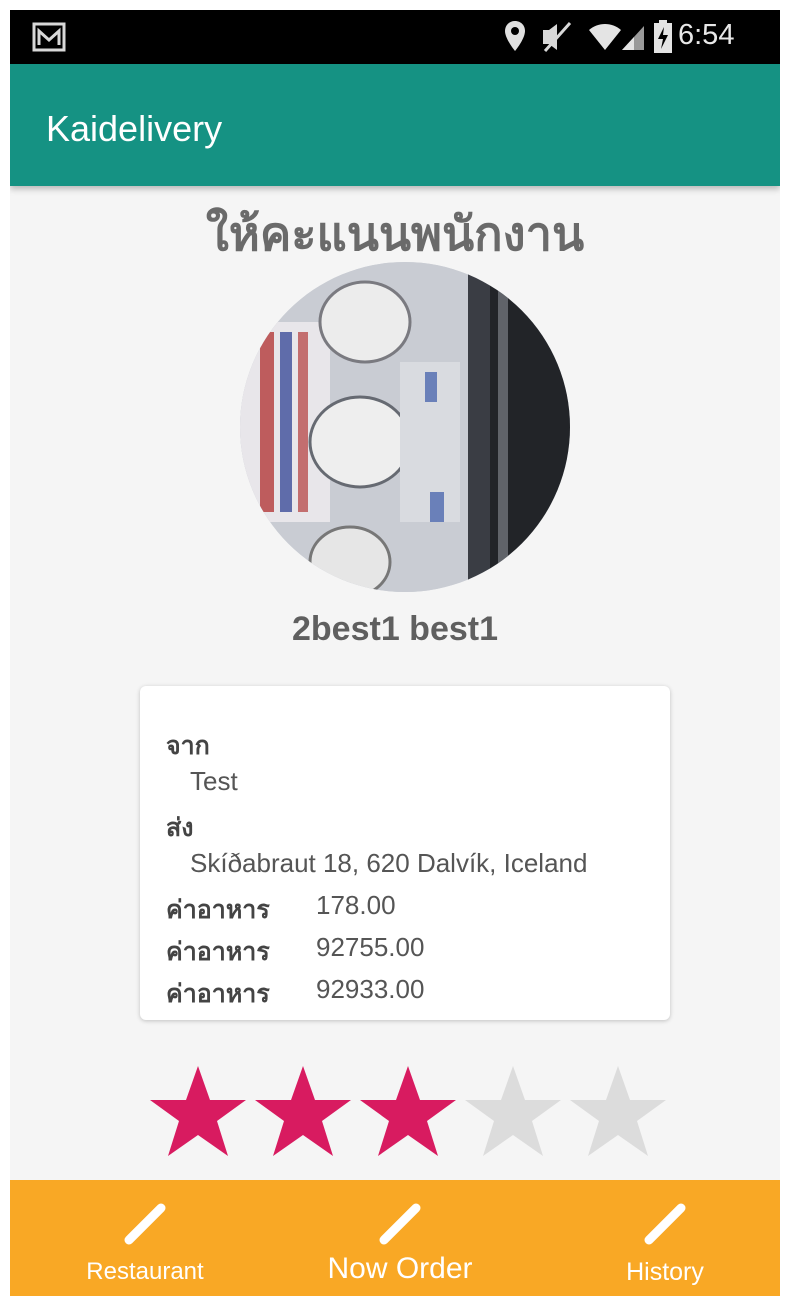 Image resolution: width=791 pixels, height=1296 pixels. Describe the element at coordinates (180, 827) in the screenshot. I see `to-label: ส่ง` at that location.